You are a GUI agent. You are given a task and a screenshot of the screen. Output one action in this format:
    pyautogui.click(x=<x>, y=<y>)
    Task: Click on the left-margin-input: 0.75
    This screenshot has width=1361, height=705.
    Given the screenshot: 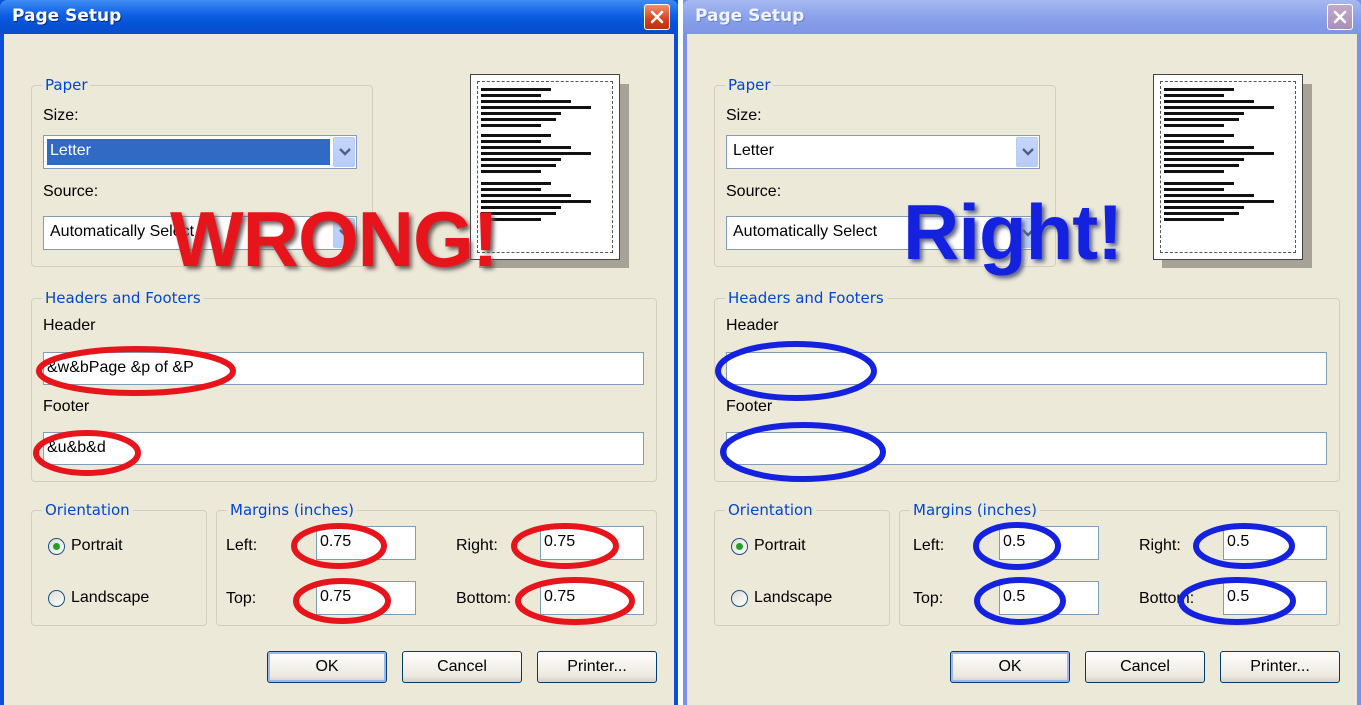 What is the action you would take?
    pyautogui.click(x=366, y=543)
    